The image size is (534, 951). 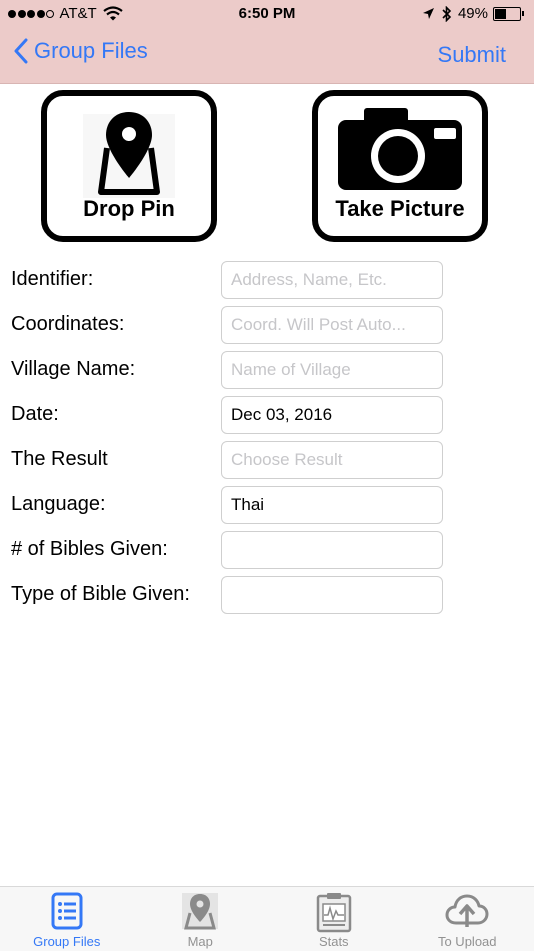 I want to click on form-row-bible-type: Type of Bible Given:, so click(x=267, y=596).